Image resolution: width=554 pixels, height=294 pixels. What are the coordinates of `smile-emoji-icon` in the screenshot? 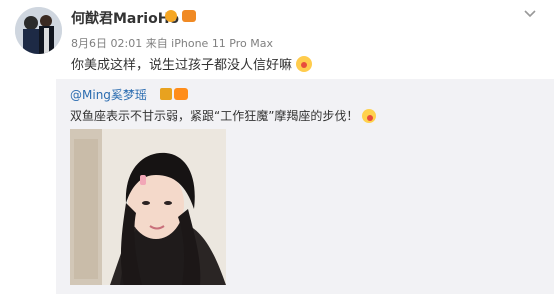 It's located at (369, 116).